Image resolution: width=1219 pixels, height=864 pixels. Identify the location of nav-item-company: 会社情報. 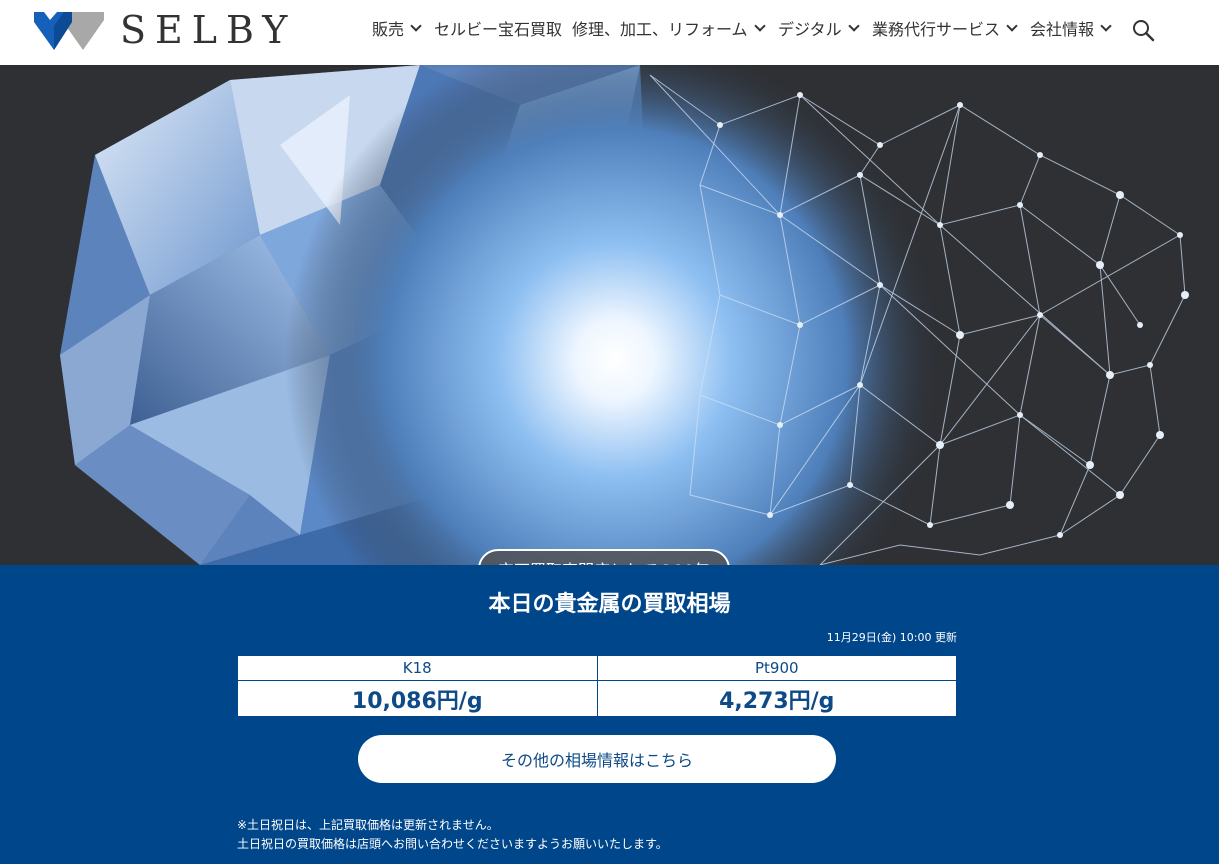
(1071, 28).